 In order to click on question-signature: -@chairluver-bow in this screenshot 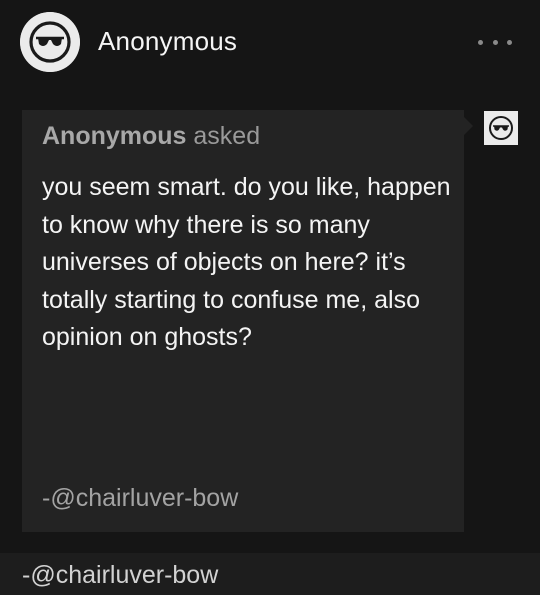, I will do `click(140, 498)`.